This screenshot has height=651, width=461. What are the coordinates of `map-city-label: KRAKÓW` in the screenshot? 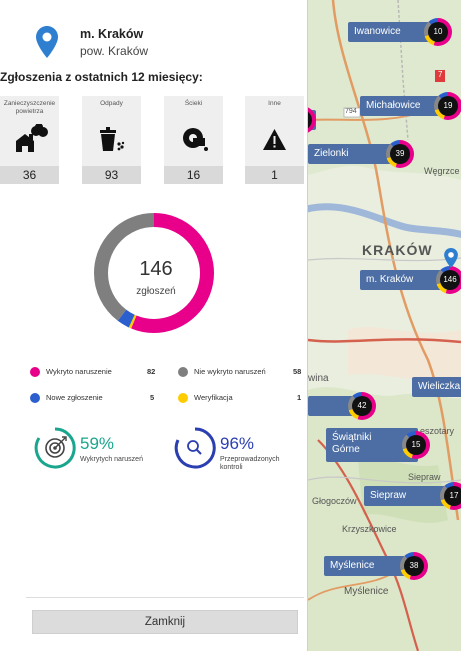 It's located at (397, 250).